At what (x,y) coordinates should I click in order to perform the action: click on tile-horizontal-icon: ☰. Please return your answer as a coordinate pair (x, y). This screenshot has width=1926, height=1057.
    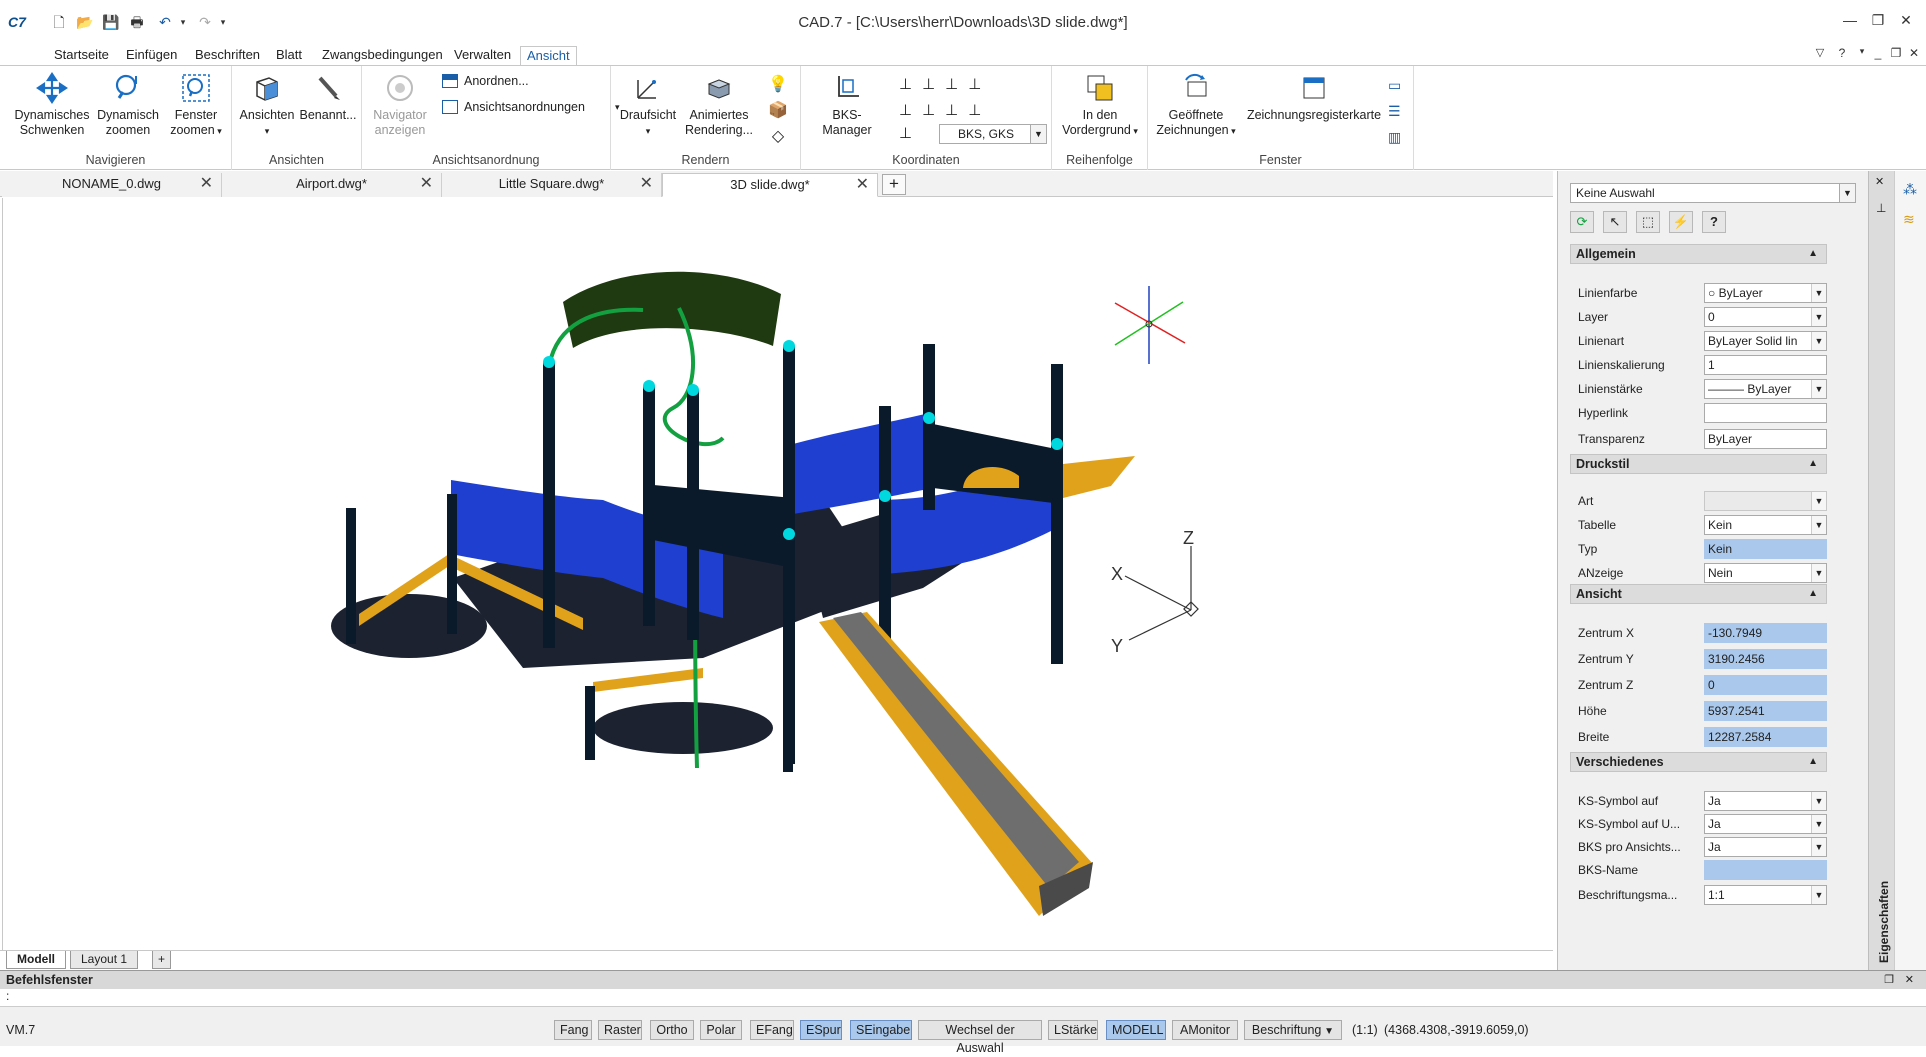
    Looking at the image, I should click on (1398, 111).